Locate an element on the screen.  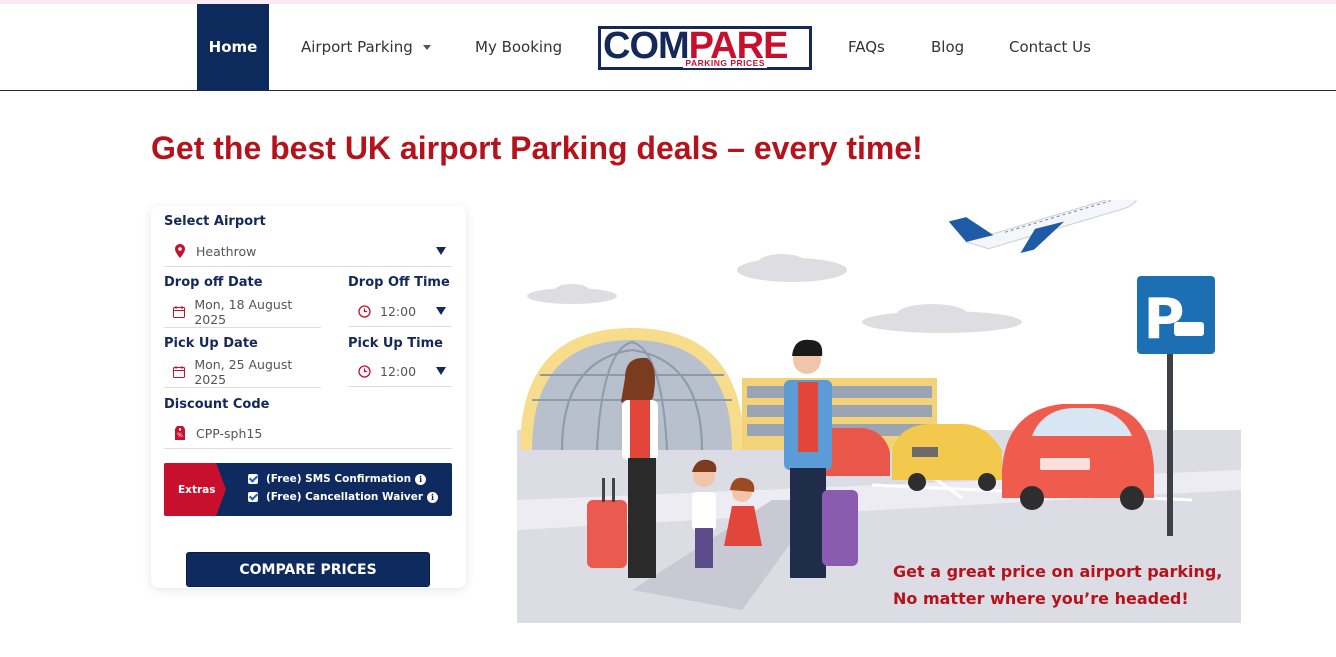
sms-confirmation-option: (Free) SMS Confirmation i is located at coordinates (337, 479).